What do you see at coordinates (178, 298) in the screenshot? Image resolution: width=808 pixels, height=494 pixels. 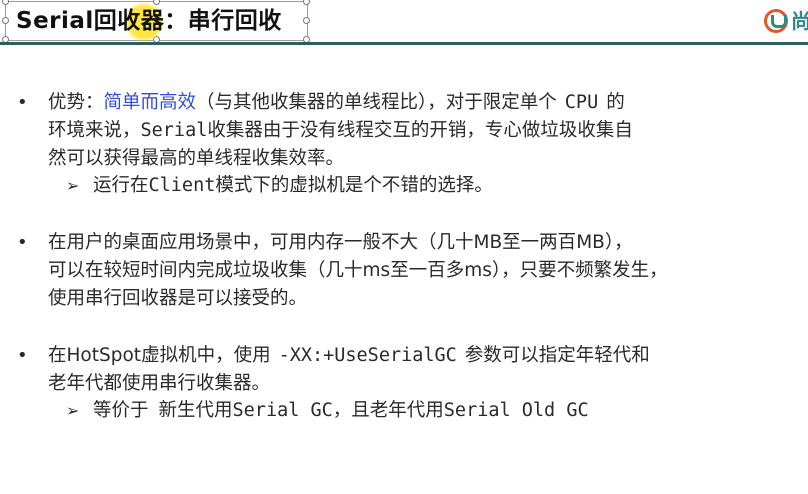 I see `bullet-2-line-3: 使用串行回收器是可以接受的。` at bounding box center [178, 298].